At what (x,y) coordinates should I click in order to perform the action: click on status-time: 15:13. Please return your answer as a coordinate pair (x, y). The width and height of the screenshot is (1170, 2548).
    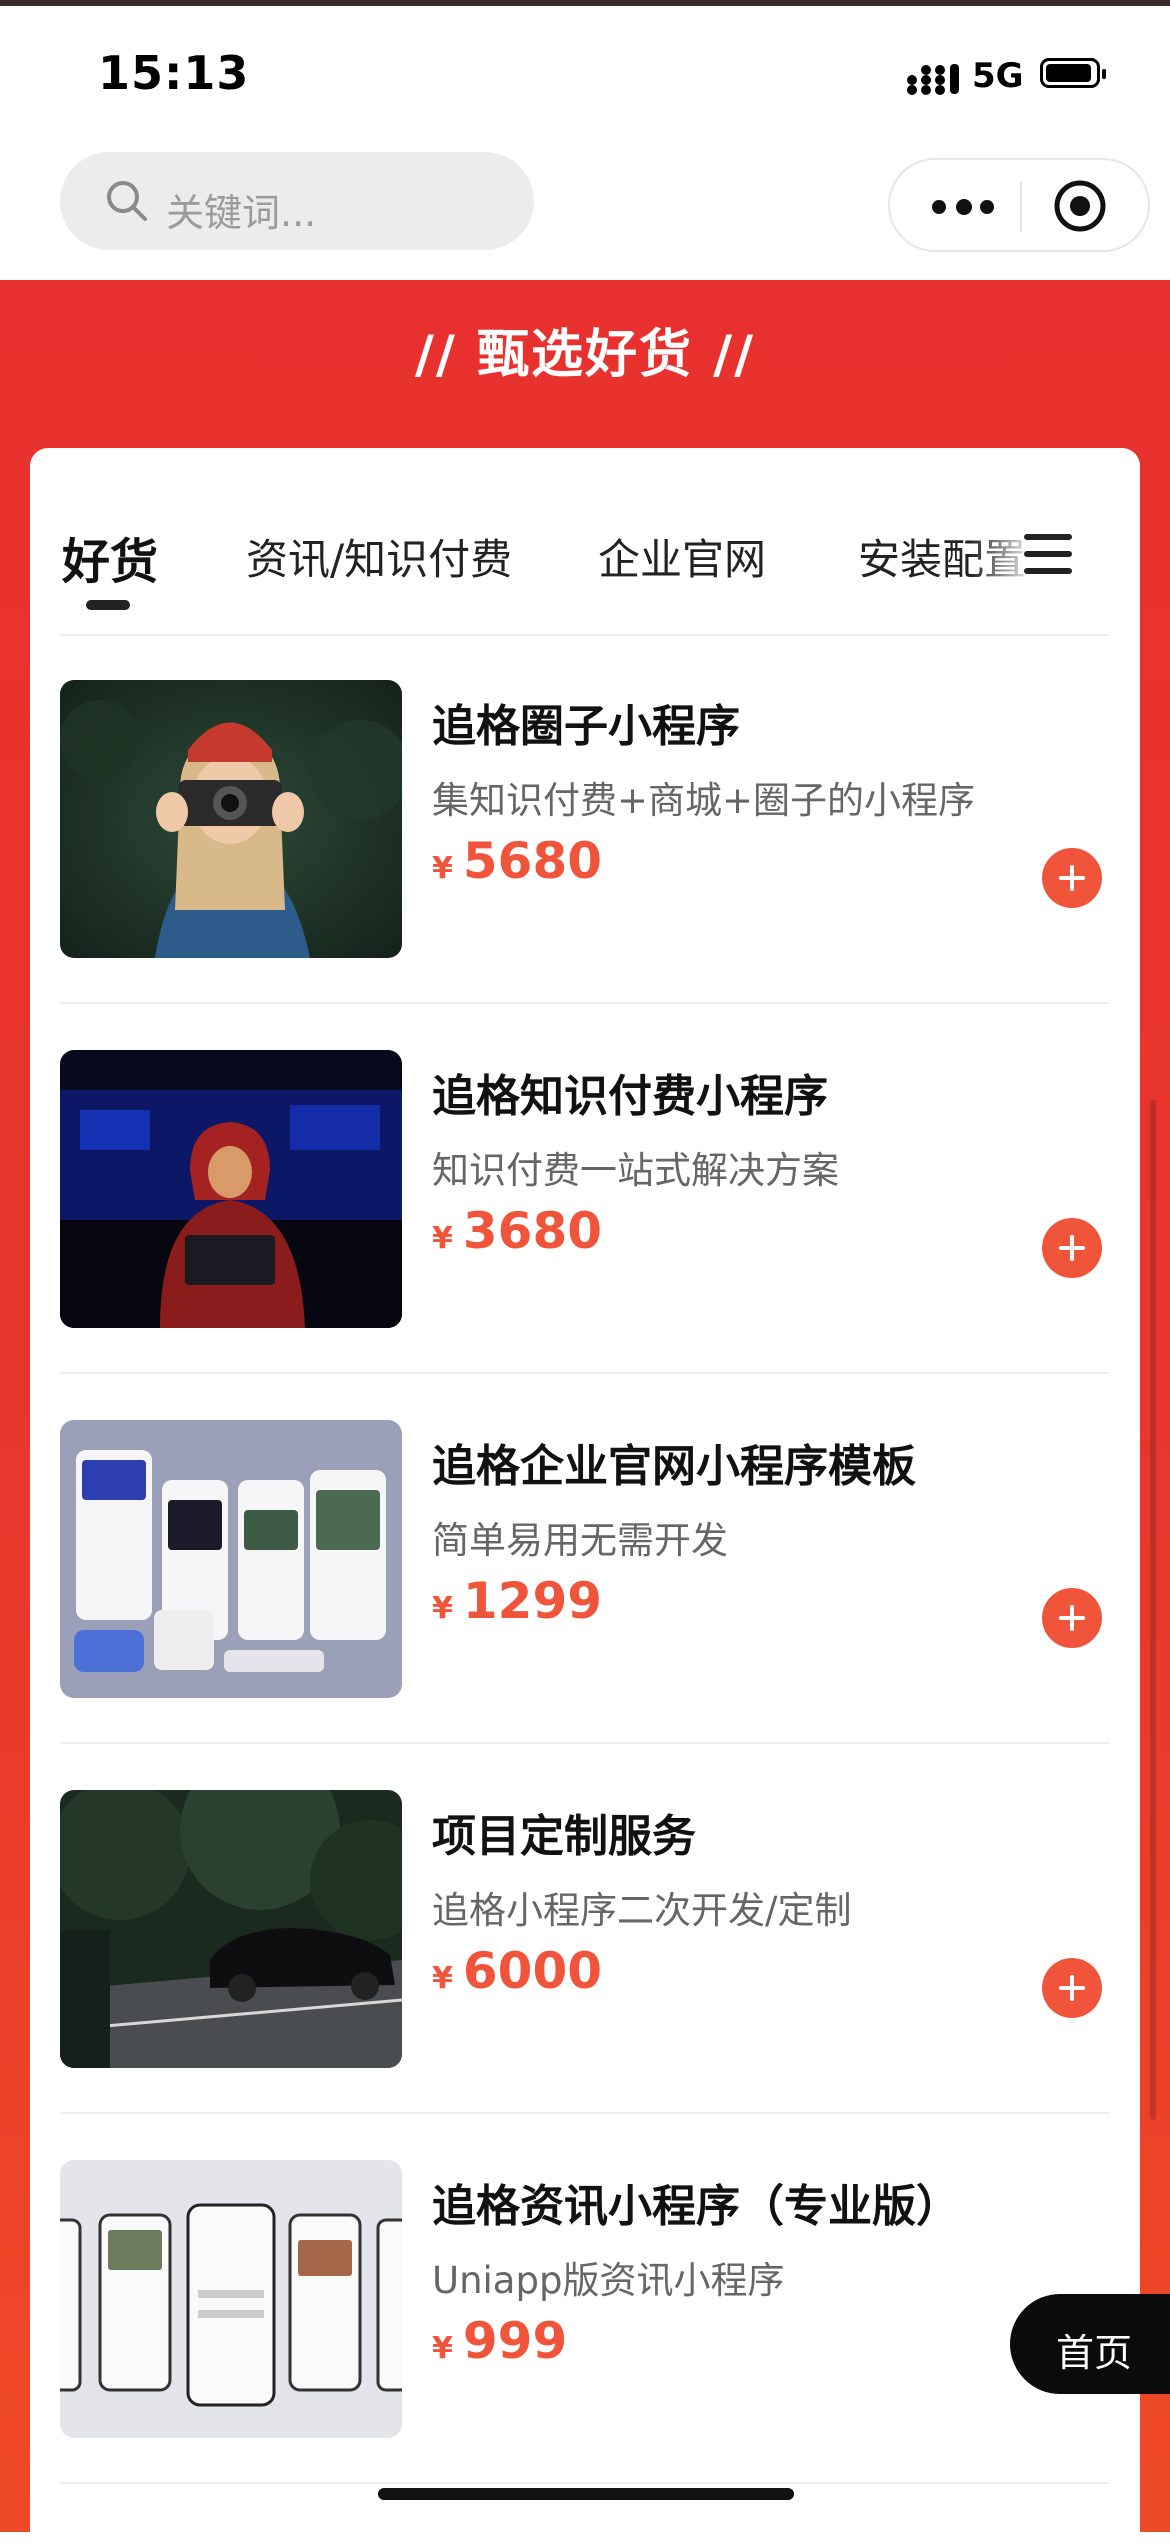
    Looking at the image, I should click on (174, 73).